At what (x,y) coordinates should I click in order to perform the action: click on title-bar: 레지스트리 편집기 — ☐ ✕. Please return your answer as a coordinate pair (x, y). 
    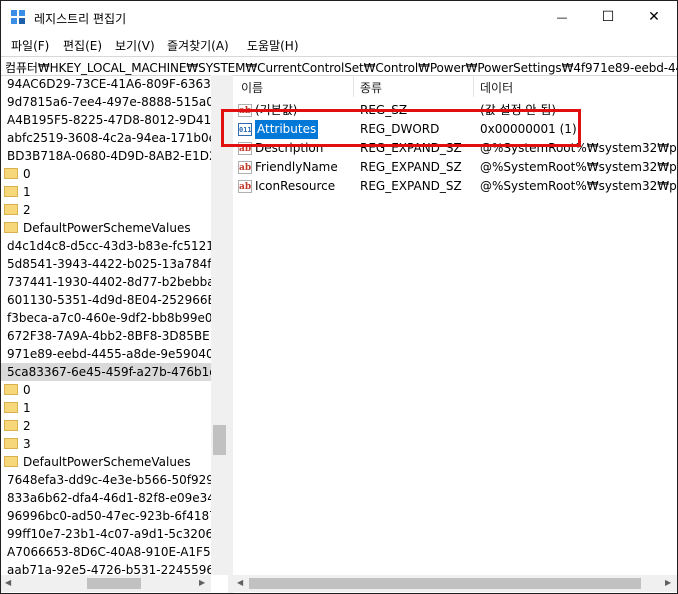
    Looking at the image, I should click on (339, 17).